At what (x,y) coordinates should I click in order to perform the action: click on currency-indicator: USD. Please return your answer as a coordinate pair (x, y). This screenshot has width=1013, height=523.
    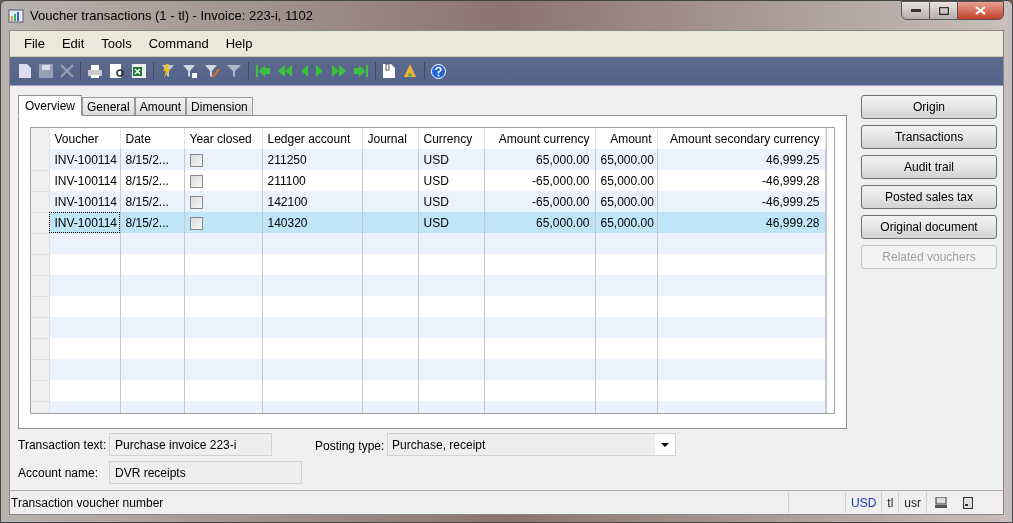
    Looking at the image, I should click on (864, 503).